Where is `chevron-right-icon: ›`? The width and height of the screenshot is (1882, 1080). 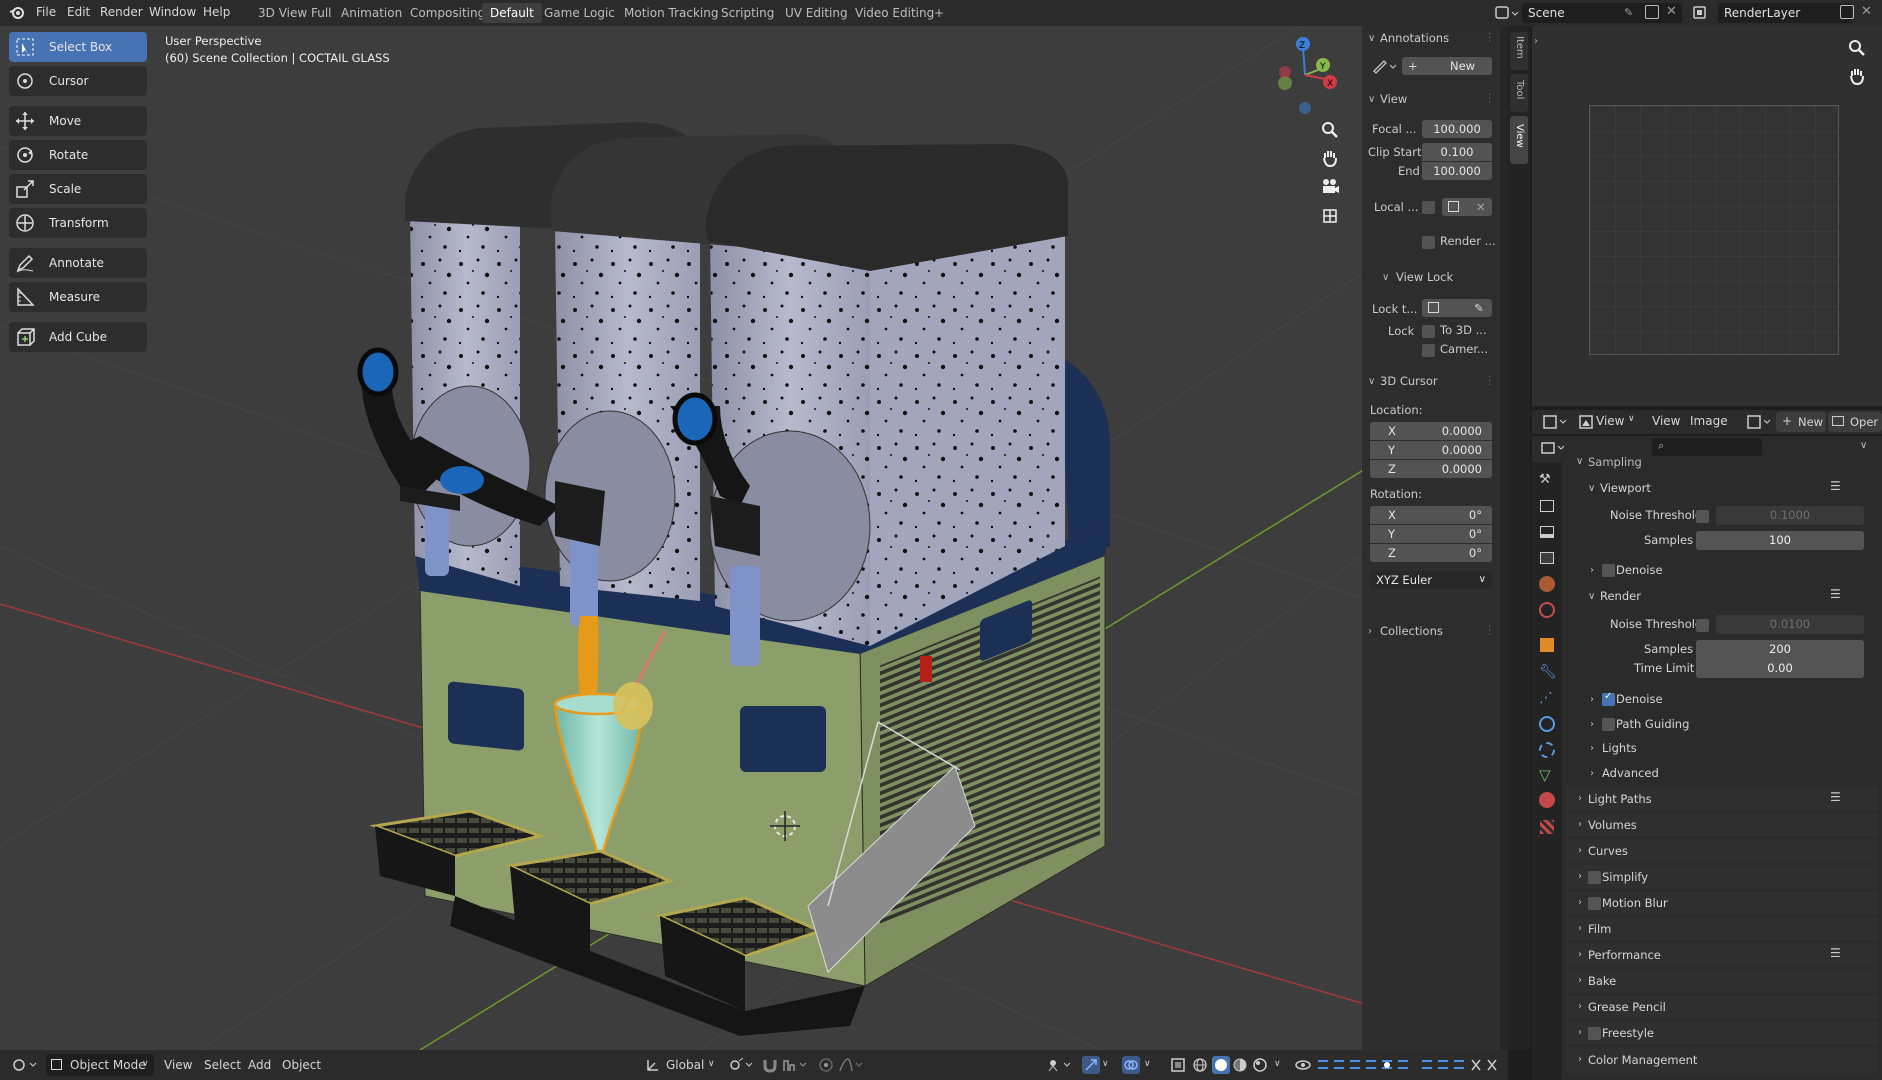
chevron-right-icon: › is located at coordinates (1536, 41).